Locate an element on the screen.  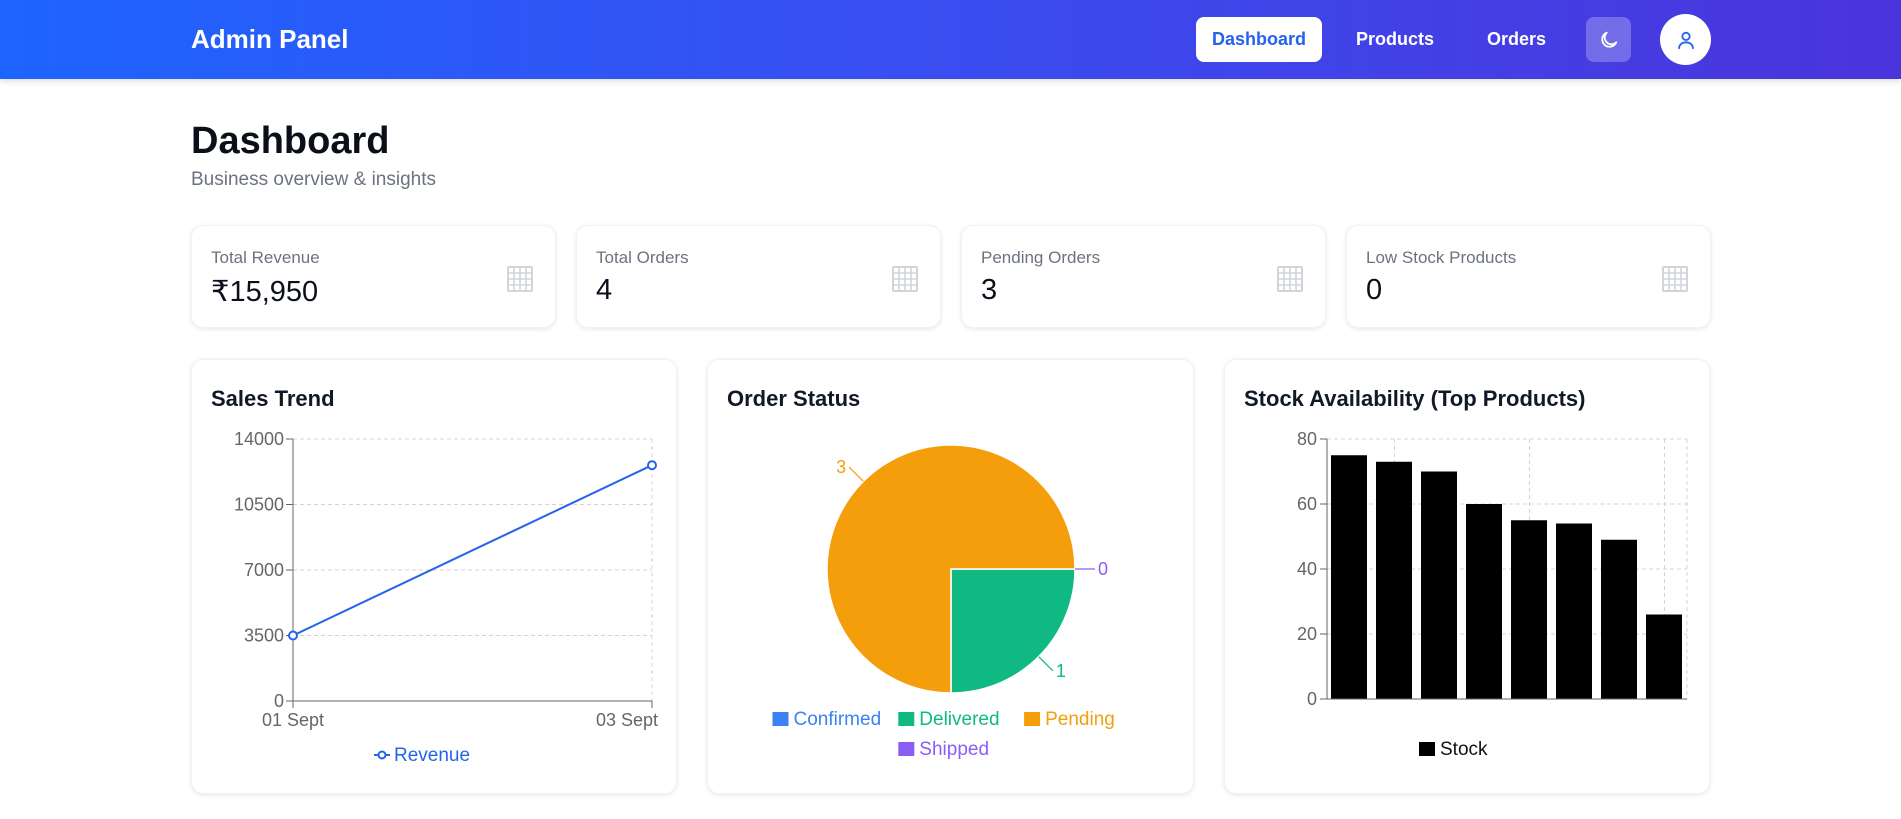
sales-trend-chart: 0 3500 7000 10500 14000 01 Sept 03 Sept Revenue is located at coordinates (446, 597).